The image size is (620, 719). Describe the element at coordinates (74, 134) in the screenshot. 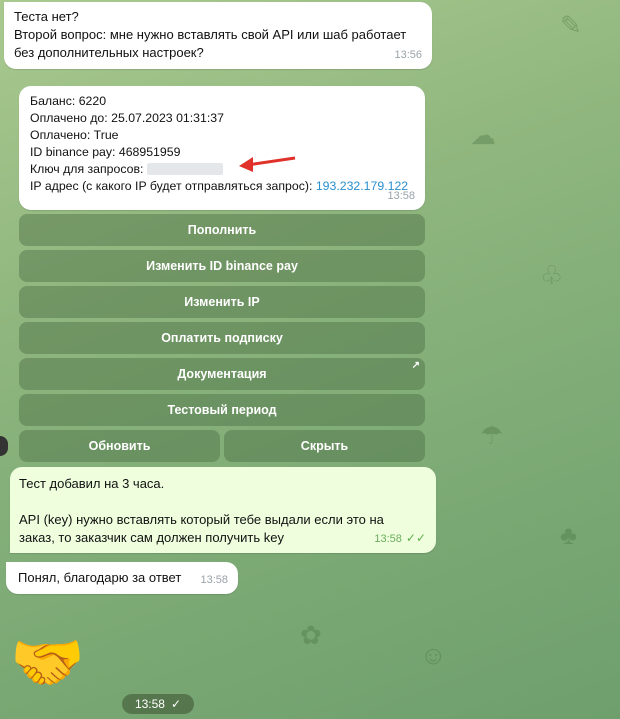

I see `paid-status-text: Оплачено: True` at that location.